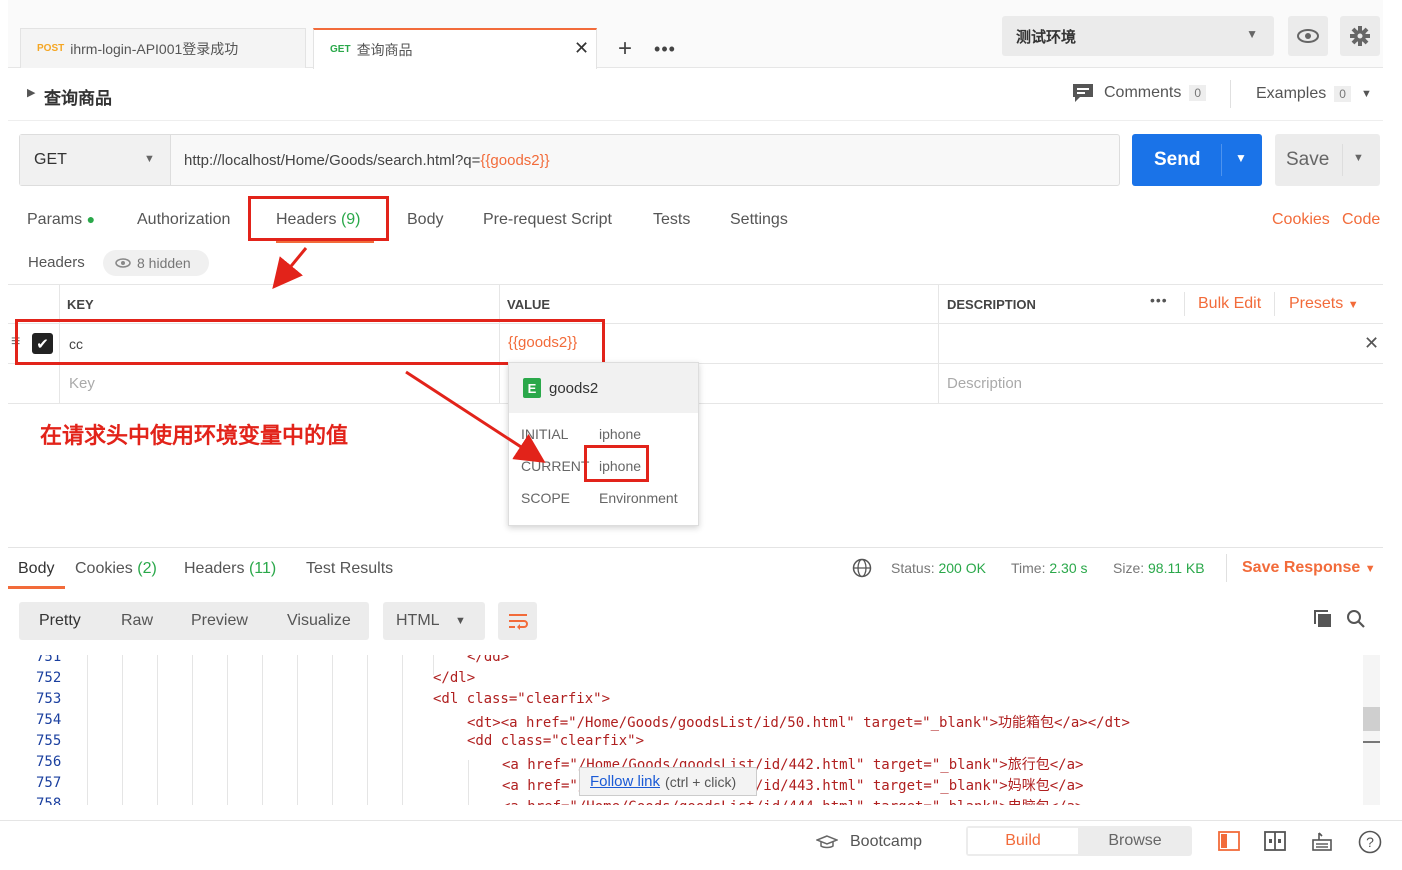 Image resolution: width=1402 pixels, height=870 pixels. I want to click on view-preview: Preview, so click(219, 621).